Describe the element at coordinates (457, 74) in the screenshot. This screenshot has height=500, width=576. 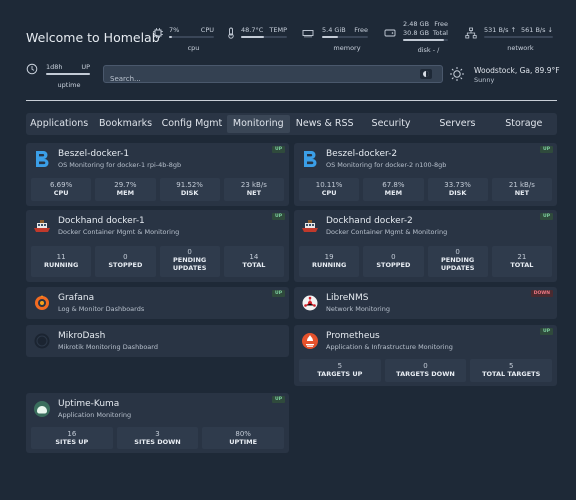
I see `sun-icon` at that location.